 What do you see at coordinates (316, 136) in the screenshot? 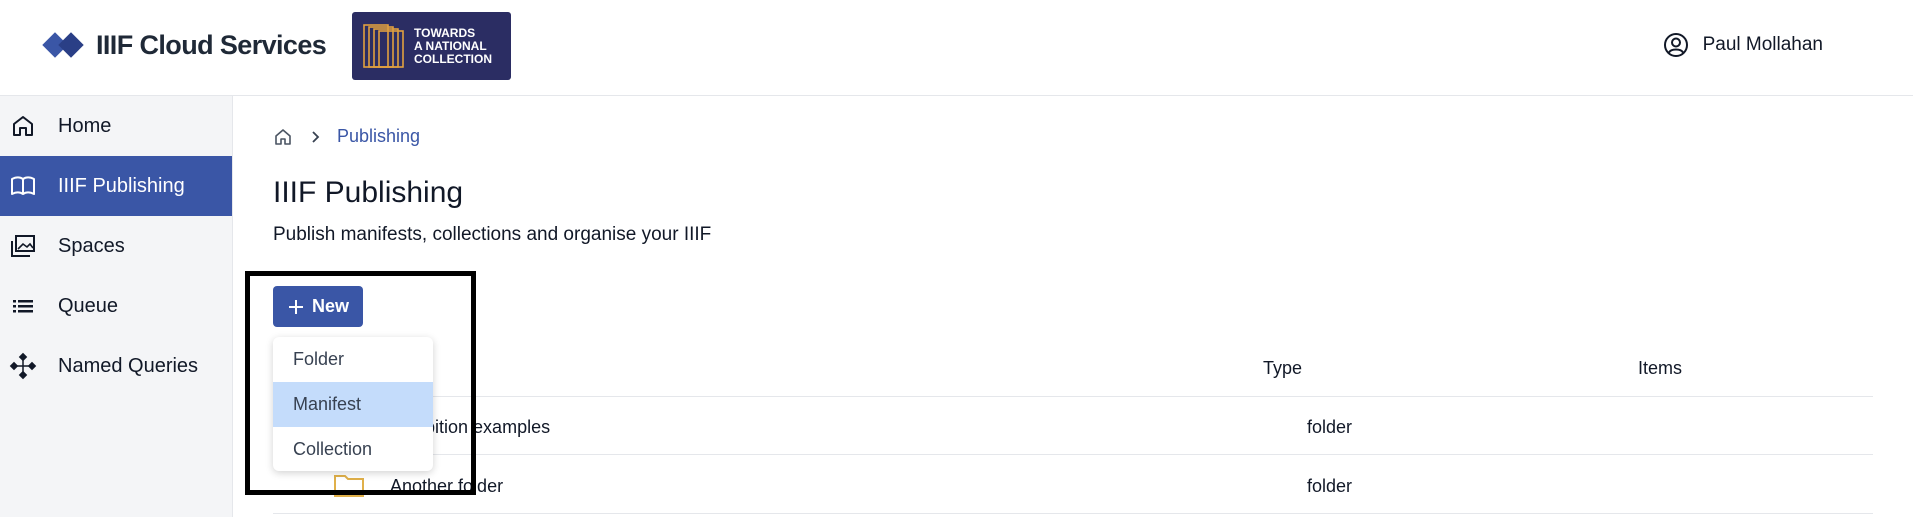
I see `chevron-right-icon` at bounding box center [316, 136].